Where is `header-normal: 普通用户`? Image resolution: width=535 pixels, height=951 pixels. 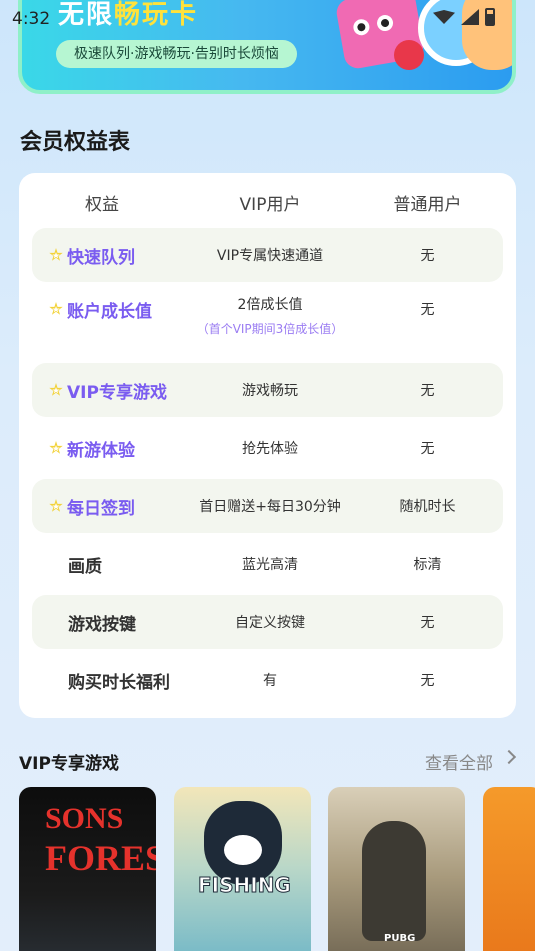 header-normal: 普通用户 is located at coordinates (427, 205).